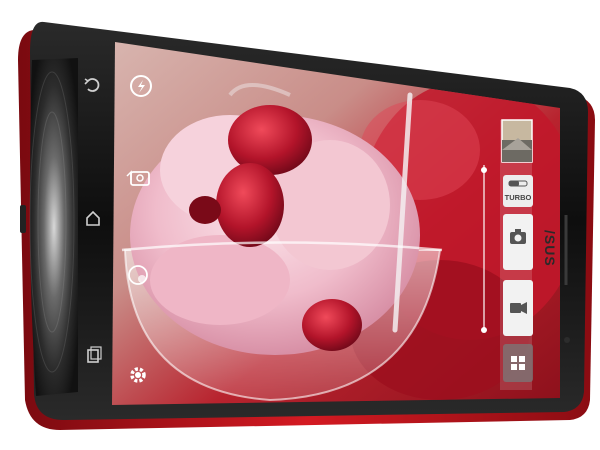 This screenshot has height=450, width=600. What do you see at coordinates (484, 170) in the screenshot?
I see `zoom-plus-handle` at bounding box center [484, 170].